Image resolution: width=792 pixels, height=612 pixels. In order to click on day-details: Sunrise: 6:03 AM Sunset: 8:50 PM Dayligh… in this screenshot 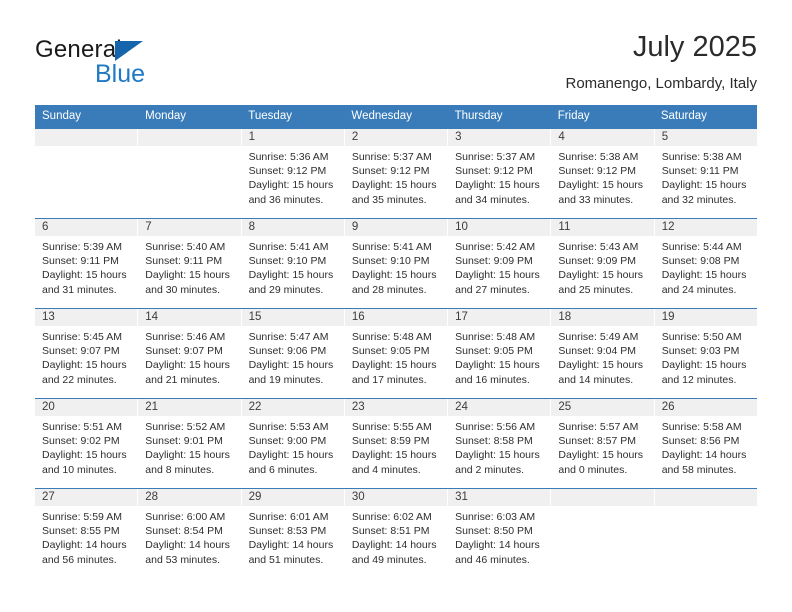, I will do `click(499, 536)`.